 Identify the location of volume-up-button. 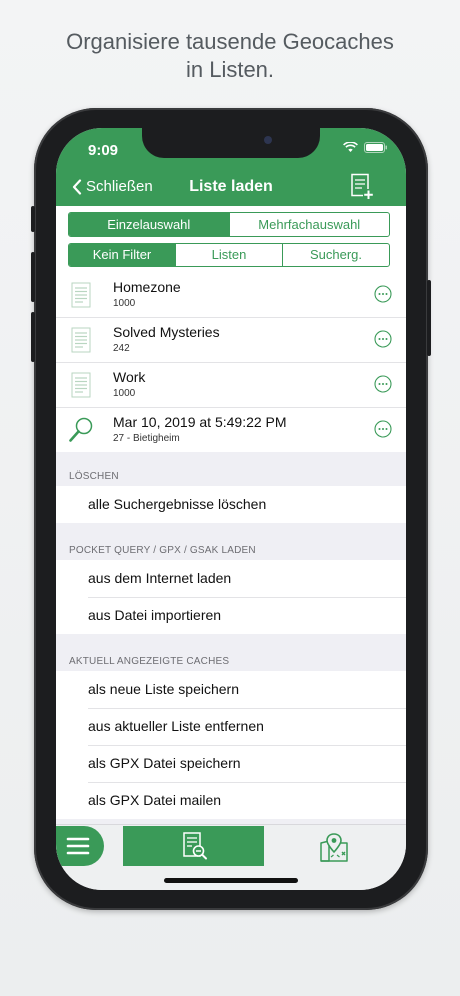
(33, 277).